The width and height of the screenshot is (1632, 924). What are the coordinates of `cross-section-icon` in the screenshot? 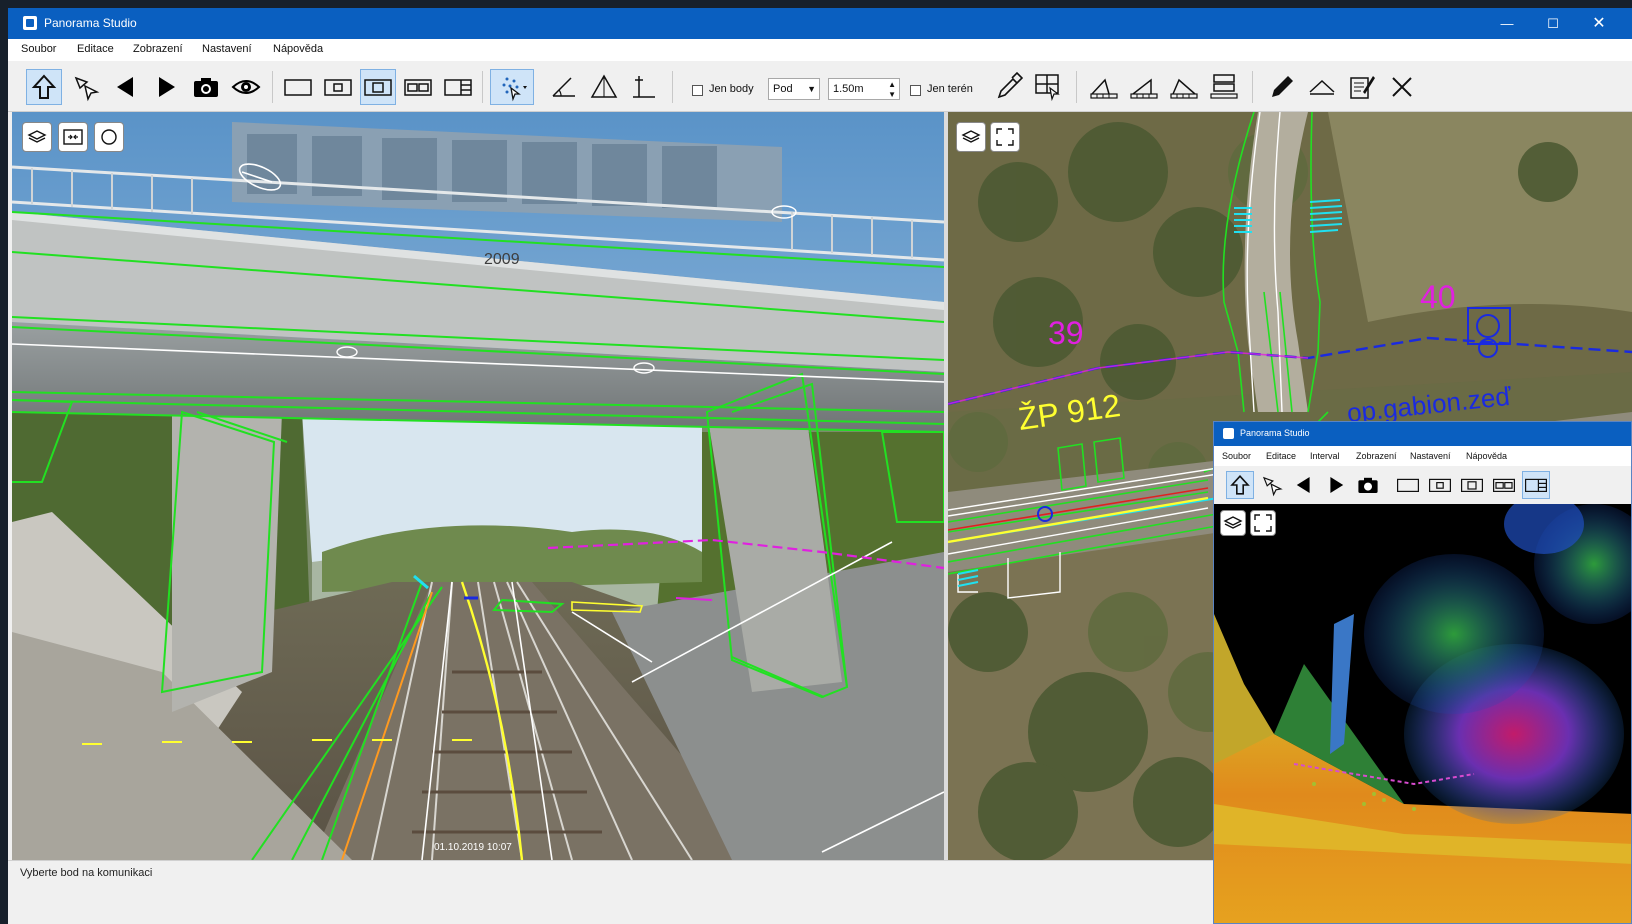 It's located at (1224, 86).